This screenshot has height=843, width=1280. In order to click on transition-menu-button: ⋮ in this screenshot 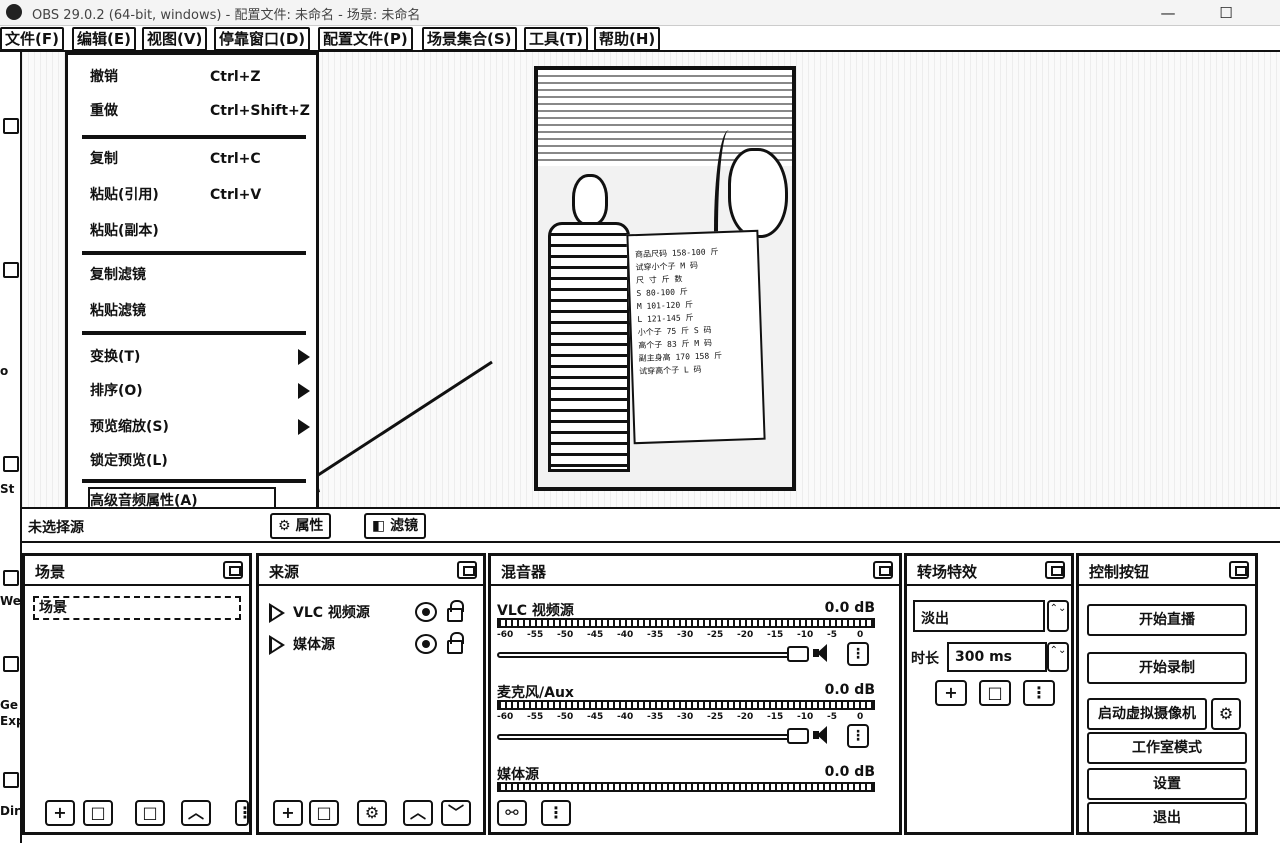, I will do `click(1039, 693)`.